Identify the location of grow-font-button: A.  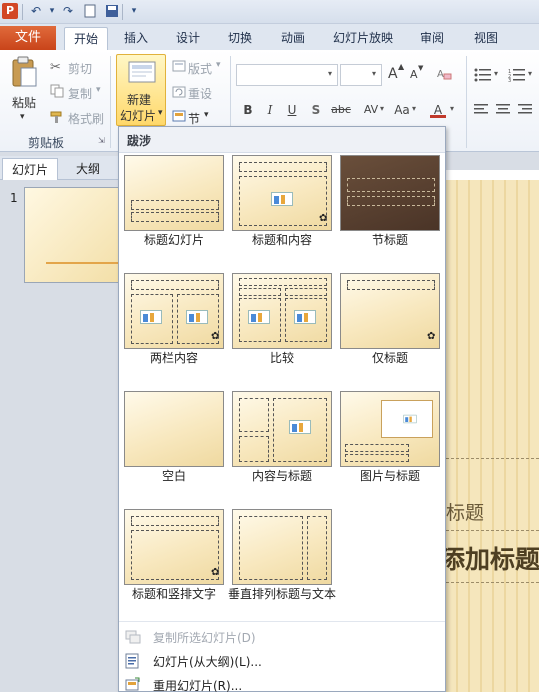
(393, 74).